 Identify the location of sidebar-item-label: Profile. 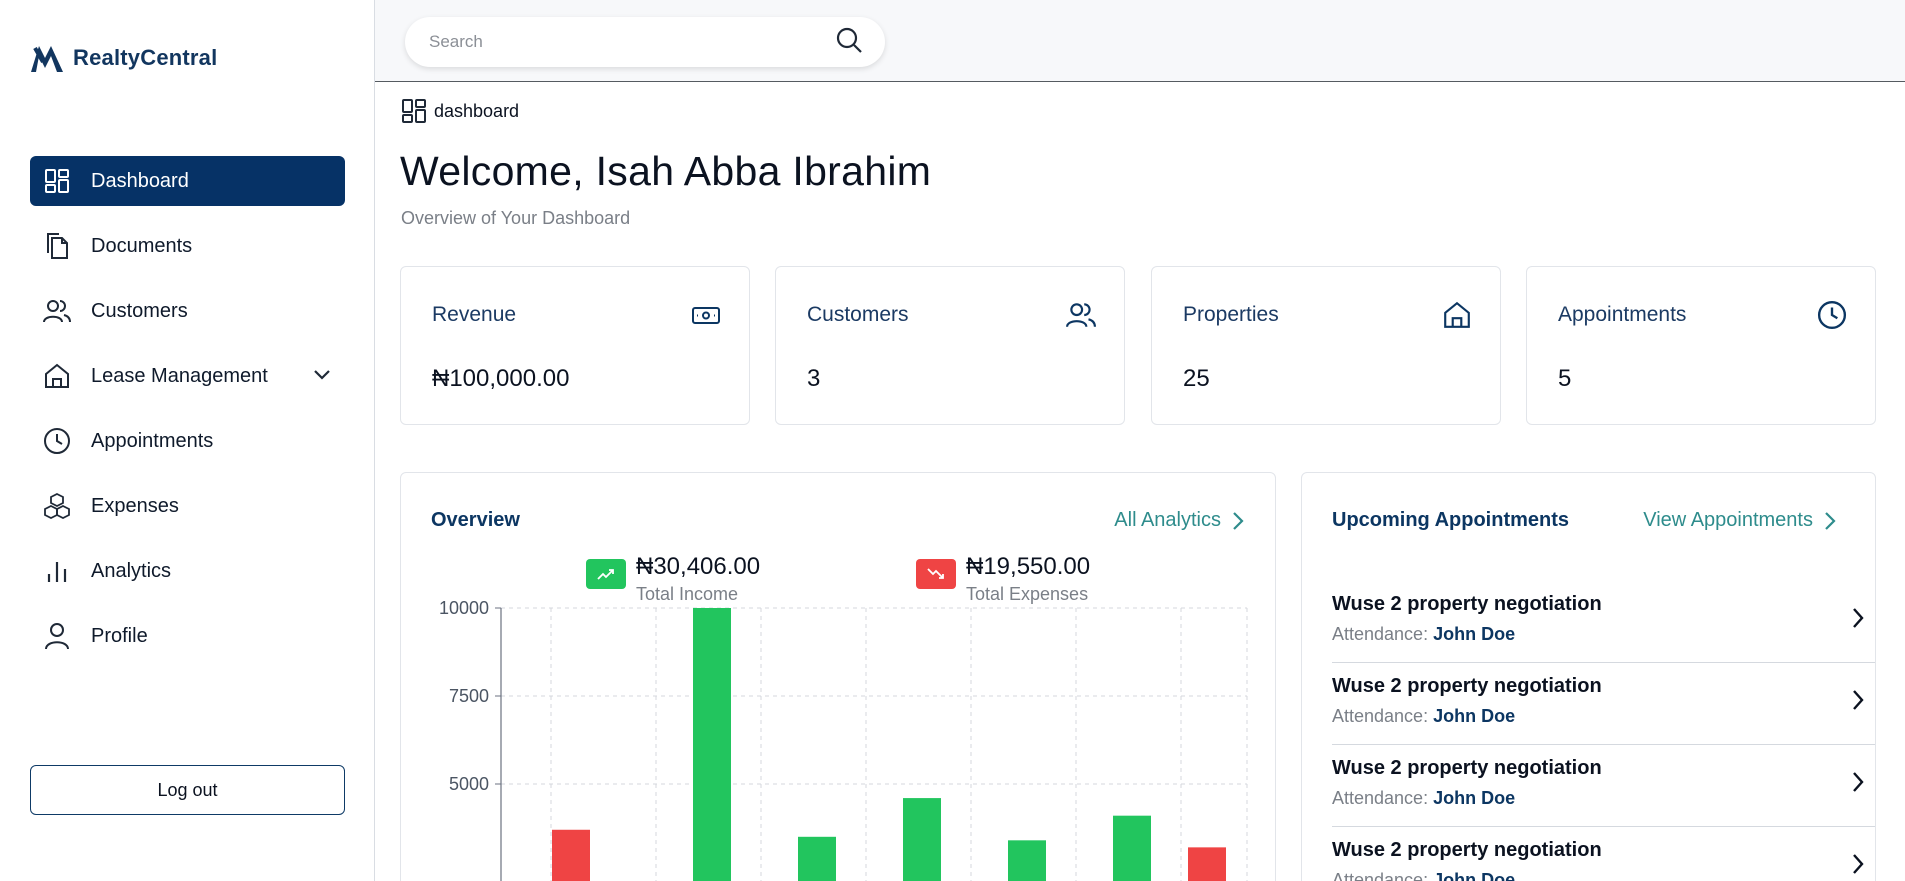
(119, 635).